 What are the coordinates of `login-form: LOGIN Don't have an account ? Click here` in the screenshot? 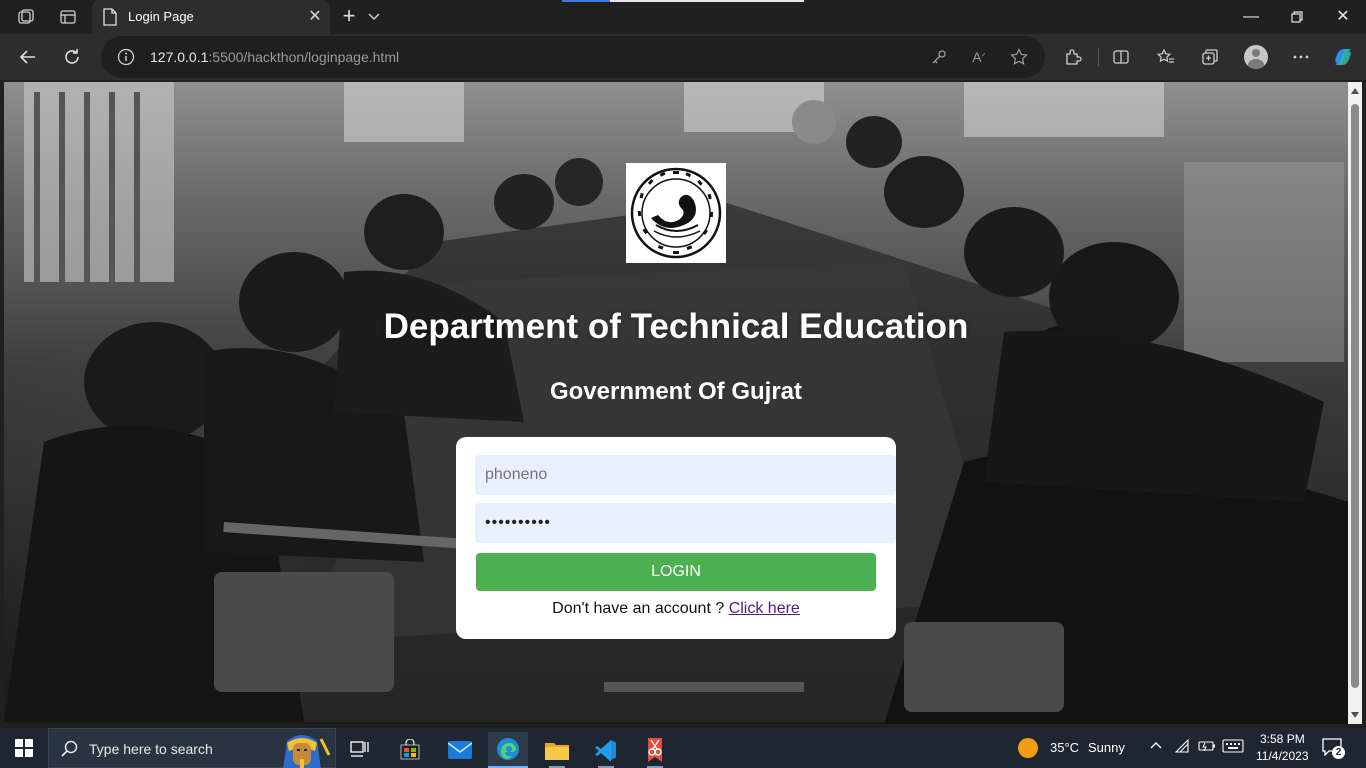 It's located at (676, 538).